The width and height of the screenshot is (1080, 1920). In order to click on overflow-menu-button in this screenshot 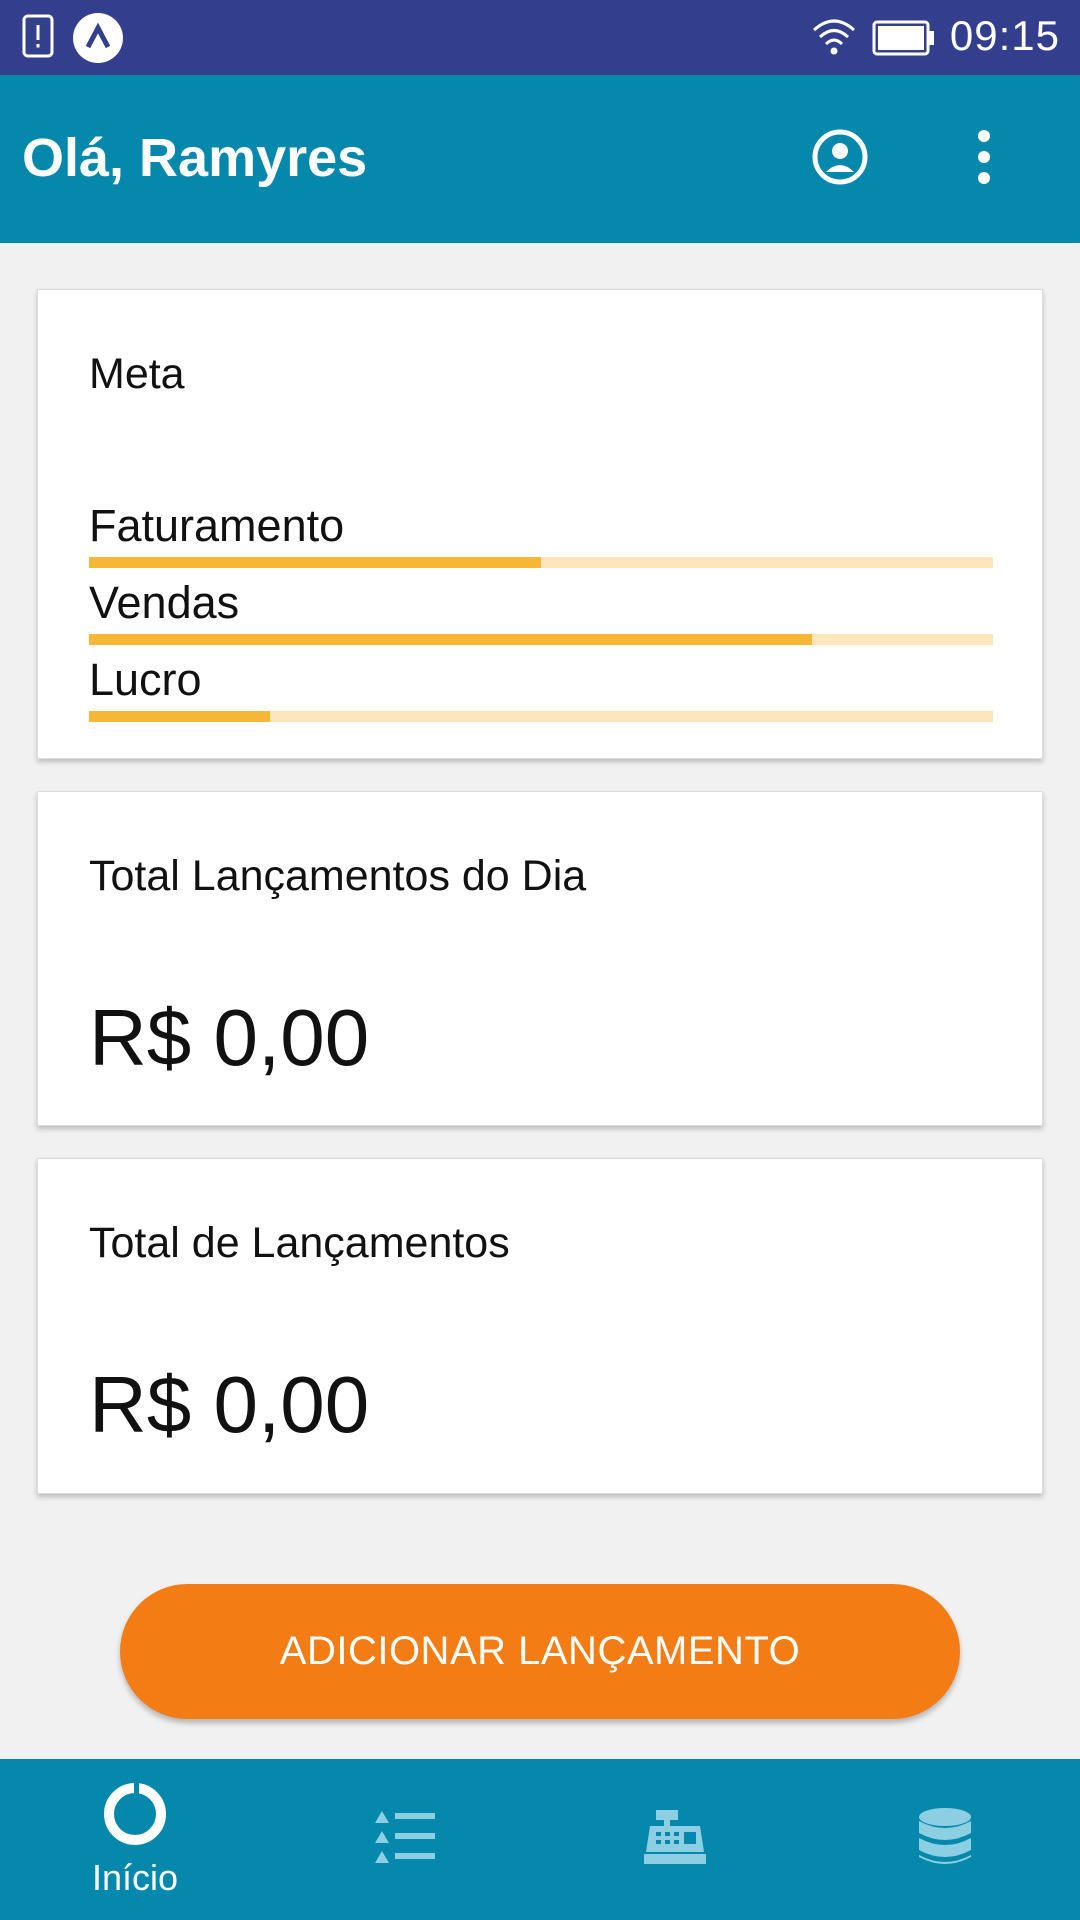, I will do `click(984, 159)`.